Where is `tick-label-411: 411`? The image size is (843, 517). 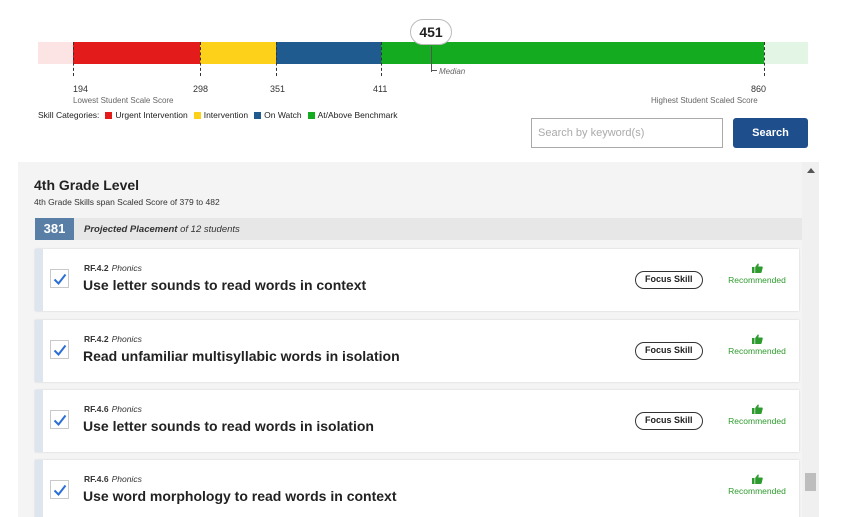 tick-label-411: 411 is located at coordinates (380, 89).